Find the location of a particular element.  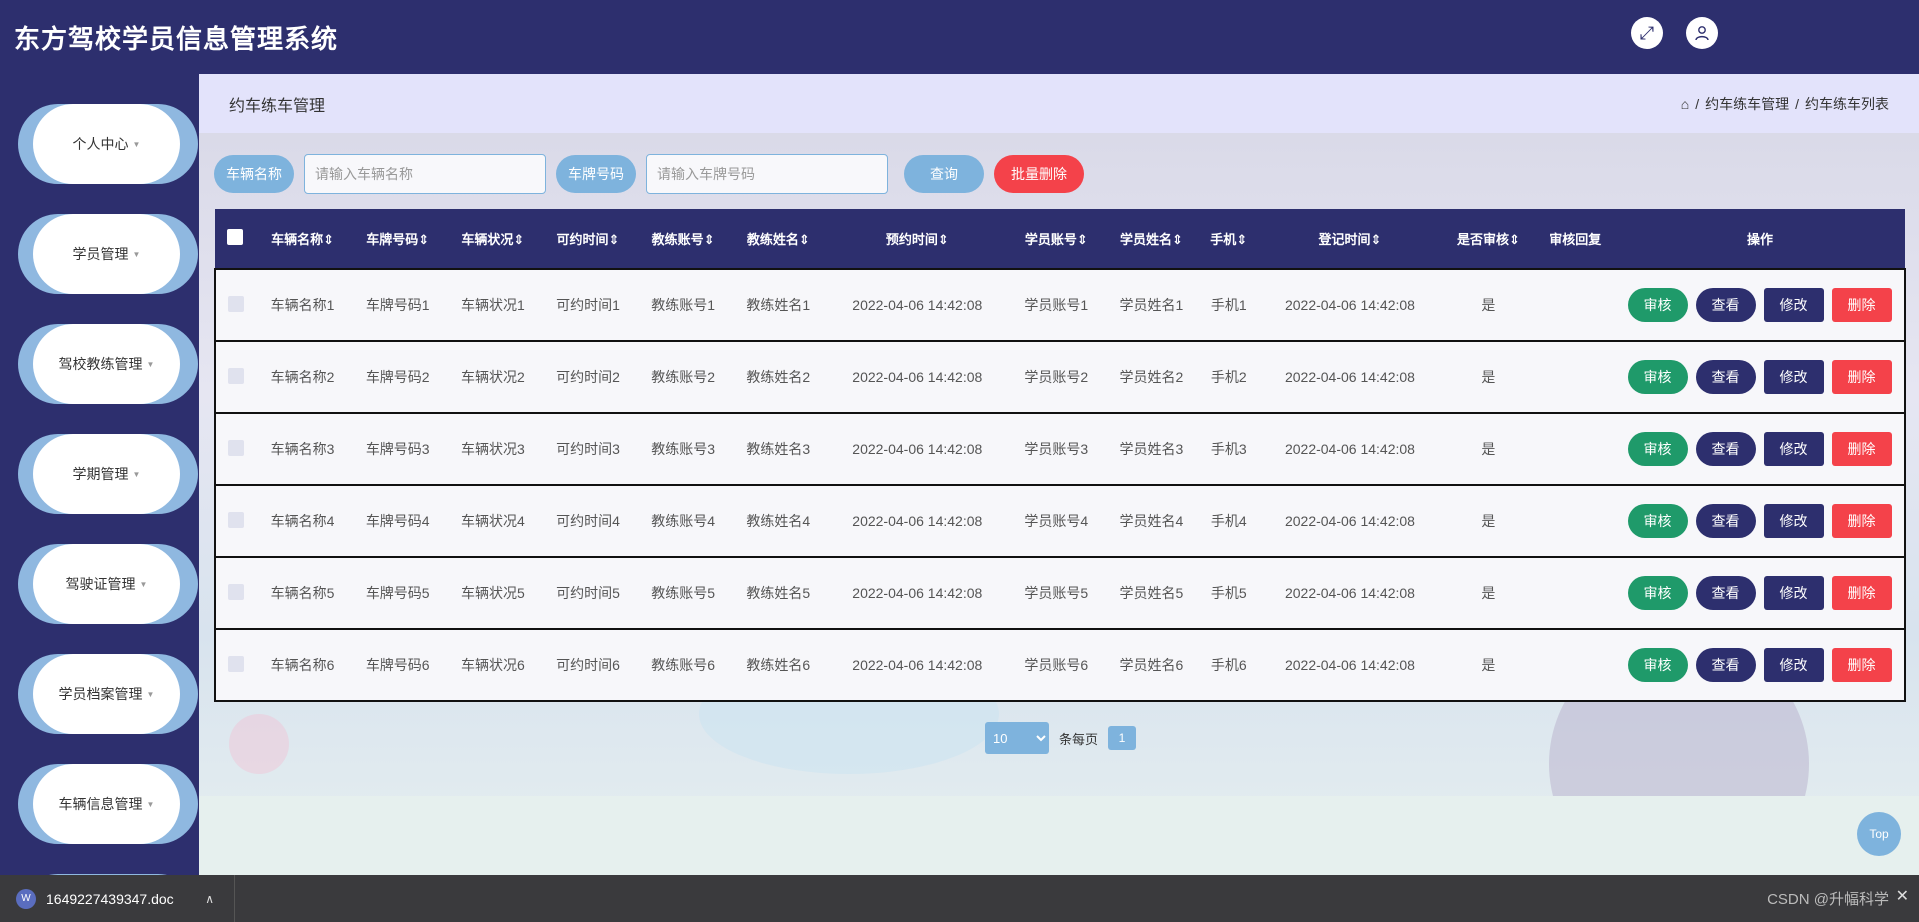

watermark: CSDN @升幅科学 is located at coordinates (1828, 899).